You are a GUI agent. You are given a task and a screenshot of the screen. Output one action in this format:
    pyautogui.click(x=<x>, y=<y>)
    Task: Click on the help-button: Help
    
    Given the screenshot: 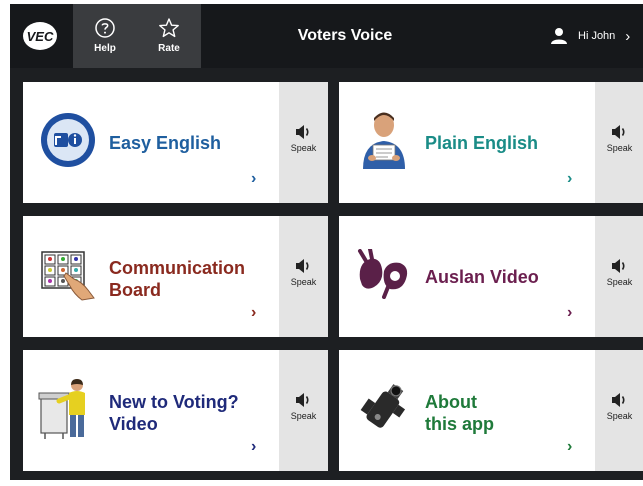 What is the action you would take?
    pyautogui.click(x=105, y=36)
    